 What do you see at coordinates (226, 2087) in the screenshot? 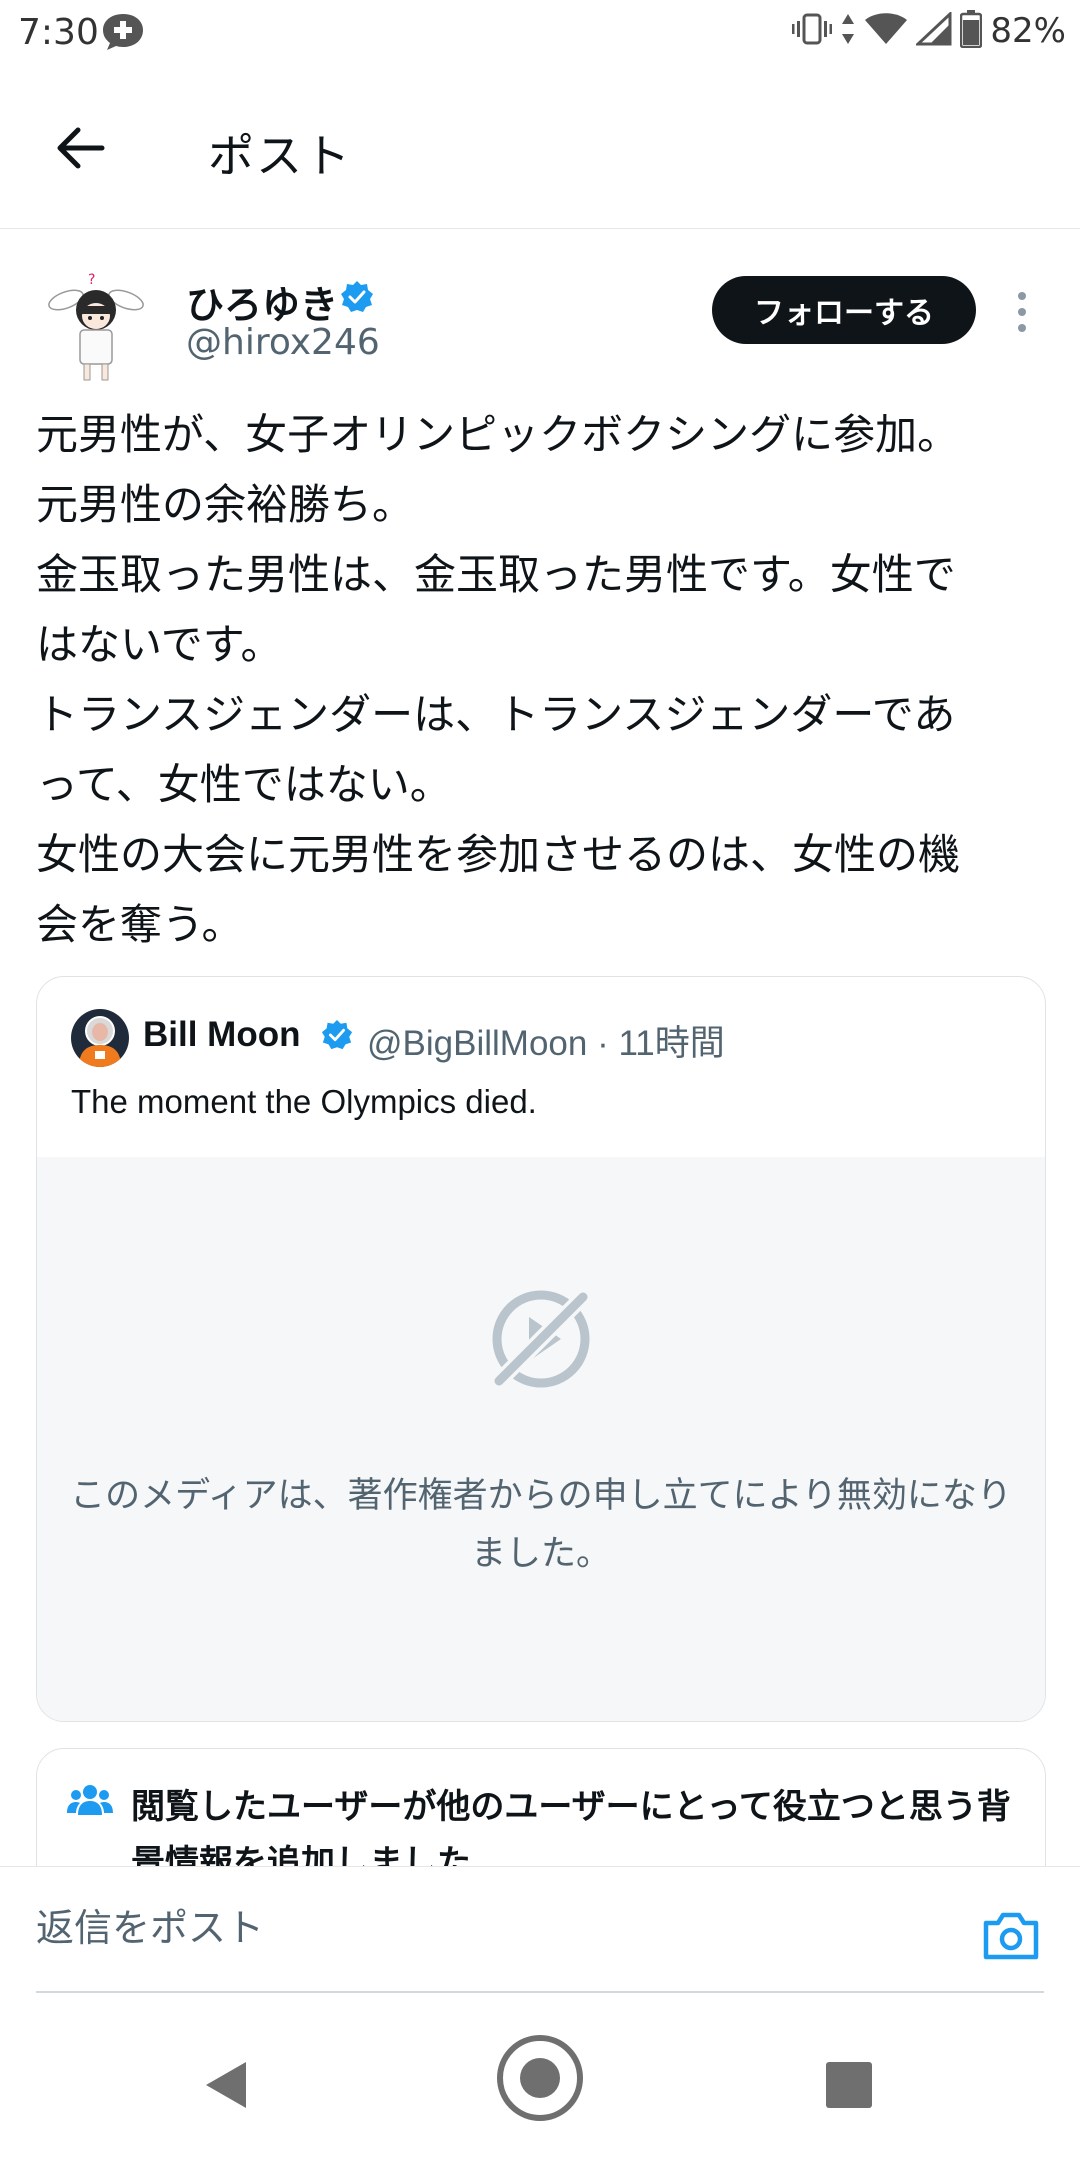
I see `nav-back-icon` at bounding box center [226, 2087].